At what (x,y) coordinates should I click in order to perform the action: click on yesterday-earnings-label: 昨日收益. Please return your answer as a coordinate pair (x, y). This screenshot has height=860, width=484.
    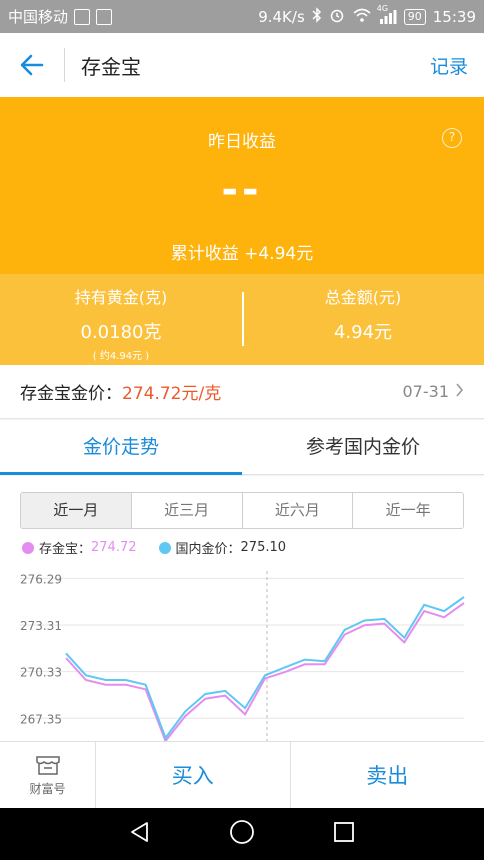
    Looking at the image, I should click on (242, 142).